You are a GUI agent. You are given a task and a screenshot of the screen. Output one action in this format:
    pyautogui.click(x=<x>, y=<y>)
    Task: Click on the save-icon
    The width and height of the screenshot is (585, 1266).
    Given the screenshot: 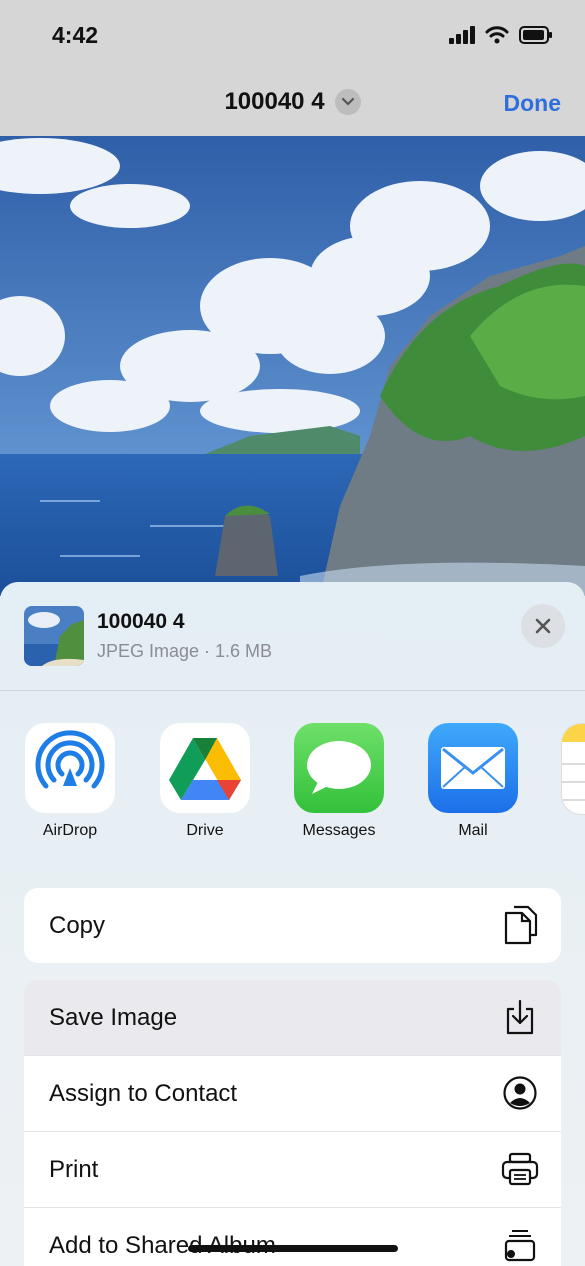 What is the action you would take?
    pyautogui.click(x=520, y=1017)
    